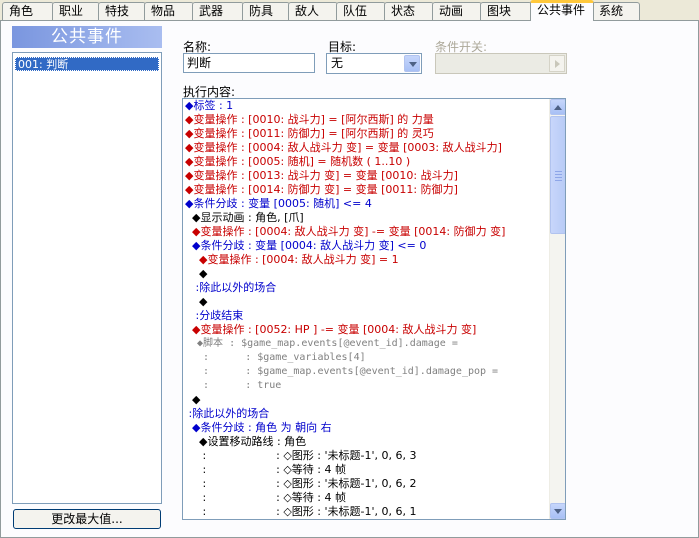 This screenshot has height=538, width=699. What do you see at coordinates (374, 386) in the screenshot?
I see `event-command-line: : : true` at bounding box center [374, 386].